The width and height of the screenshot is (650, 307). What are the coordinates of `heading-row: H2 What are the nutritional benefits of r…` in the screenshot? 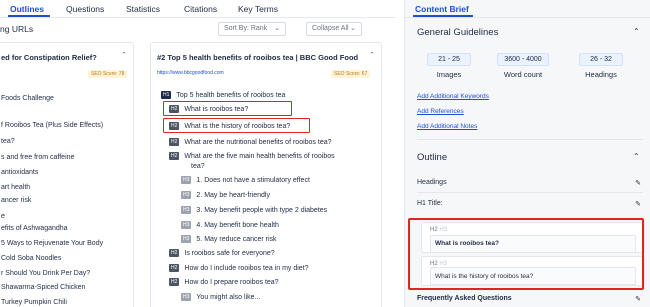 It's located at (250, 142).